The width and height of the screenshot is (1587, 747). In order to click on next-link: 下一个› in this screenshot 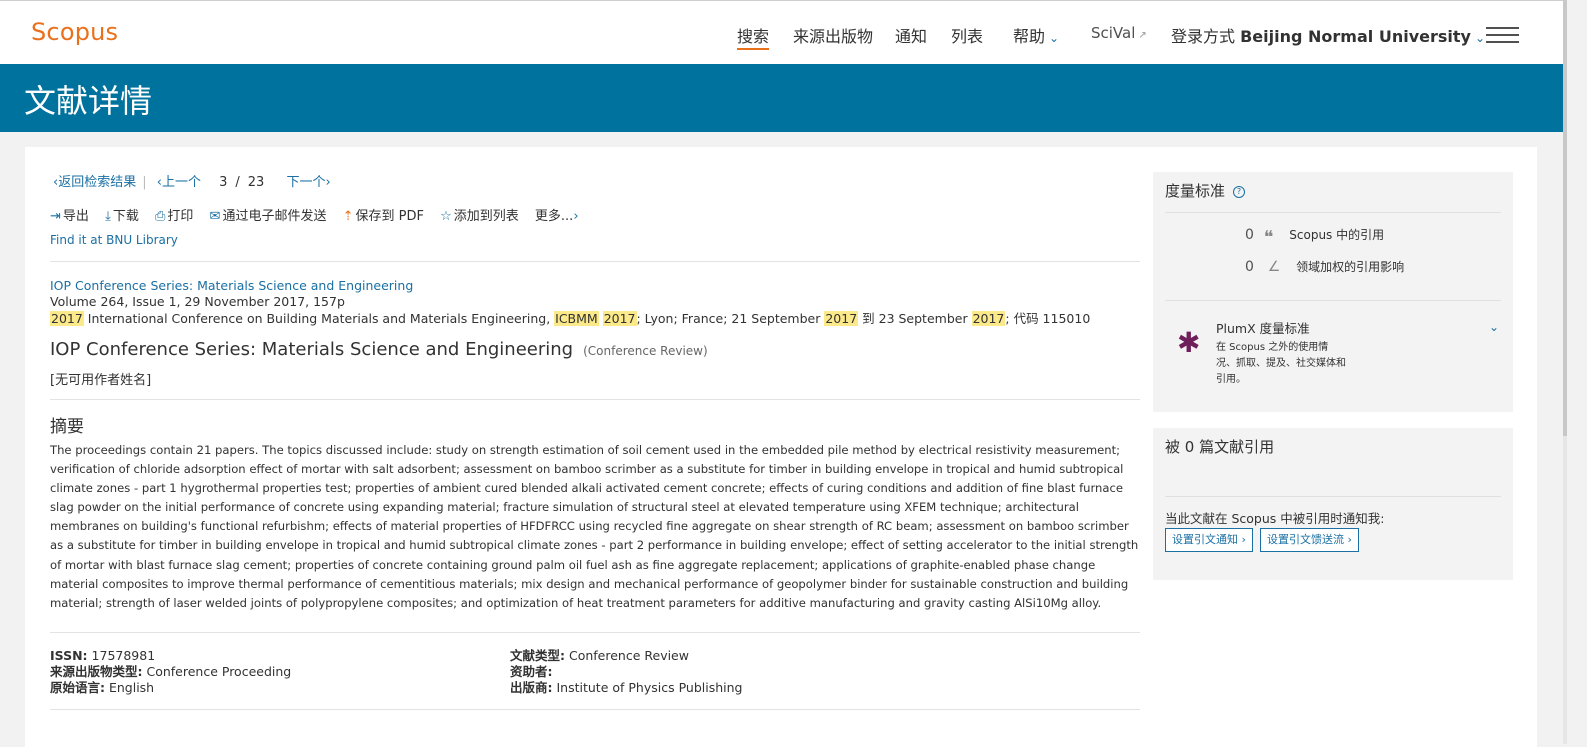, I will do `click(308, 182)`.